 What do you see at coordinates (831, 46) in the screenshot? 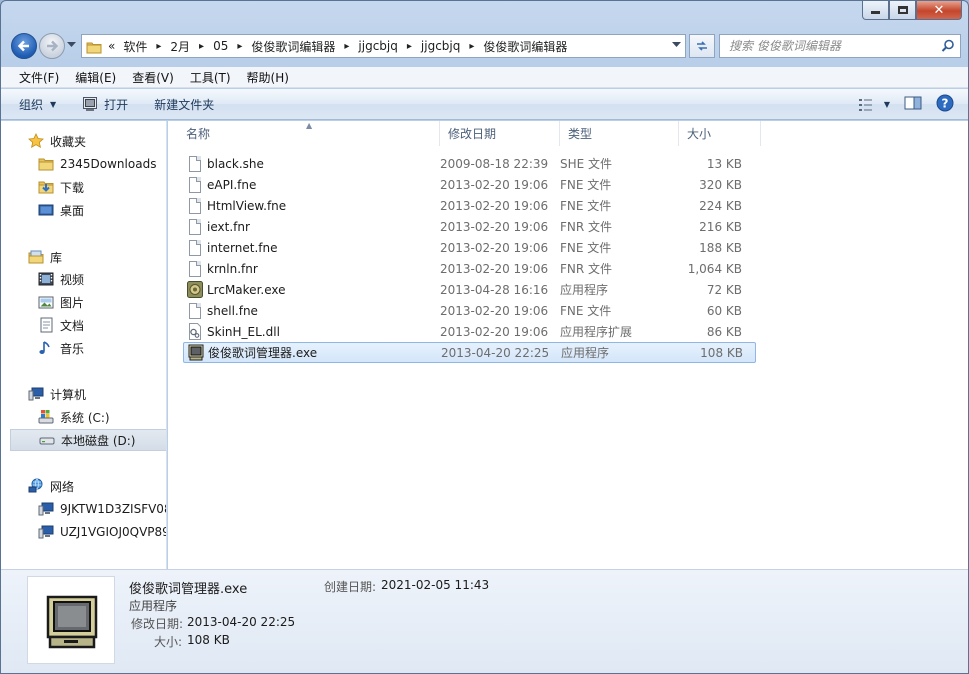
I see `search-input` at bounding box center [831, 46].